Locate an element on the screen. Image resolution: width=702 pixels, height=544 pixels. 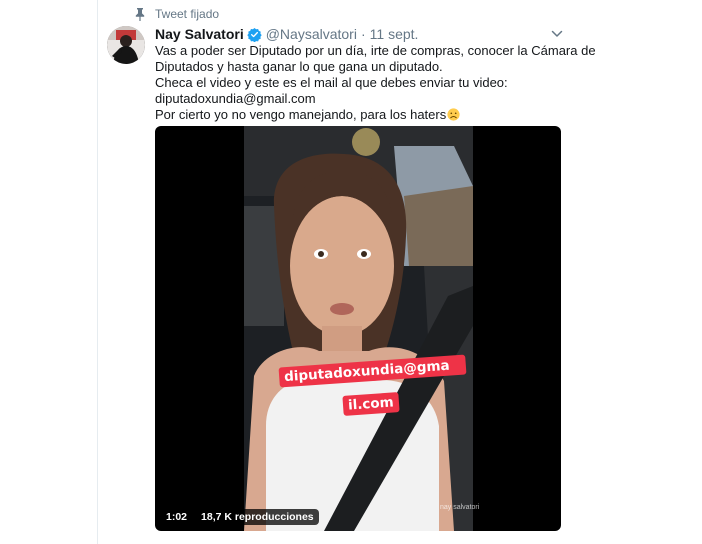
avatar-image is located at coordinates (126, 45).